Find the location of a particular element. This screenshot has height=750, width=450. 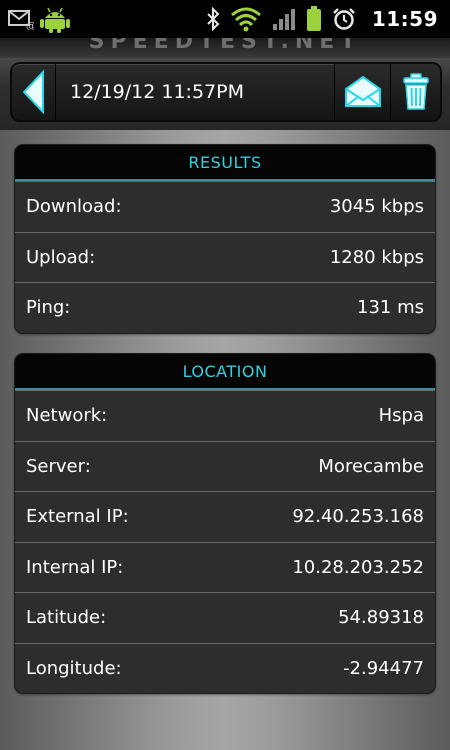

location-row-network: Network: Hspa is located at coordinates (225, 415).